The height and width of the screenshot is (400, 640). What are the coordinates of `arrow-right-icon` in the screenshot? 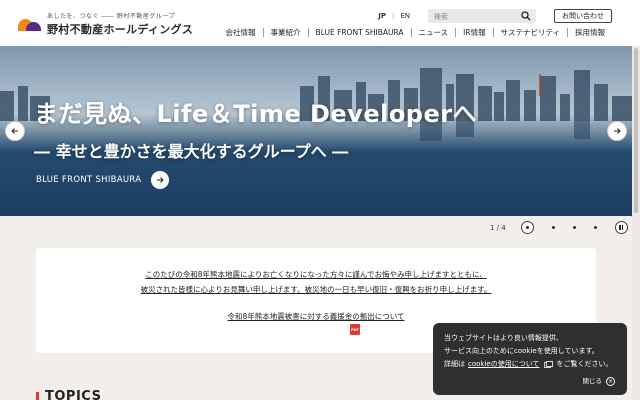 It's located at (160, 180).